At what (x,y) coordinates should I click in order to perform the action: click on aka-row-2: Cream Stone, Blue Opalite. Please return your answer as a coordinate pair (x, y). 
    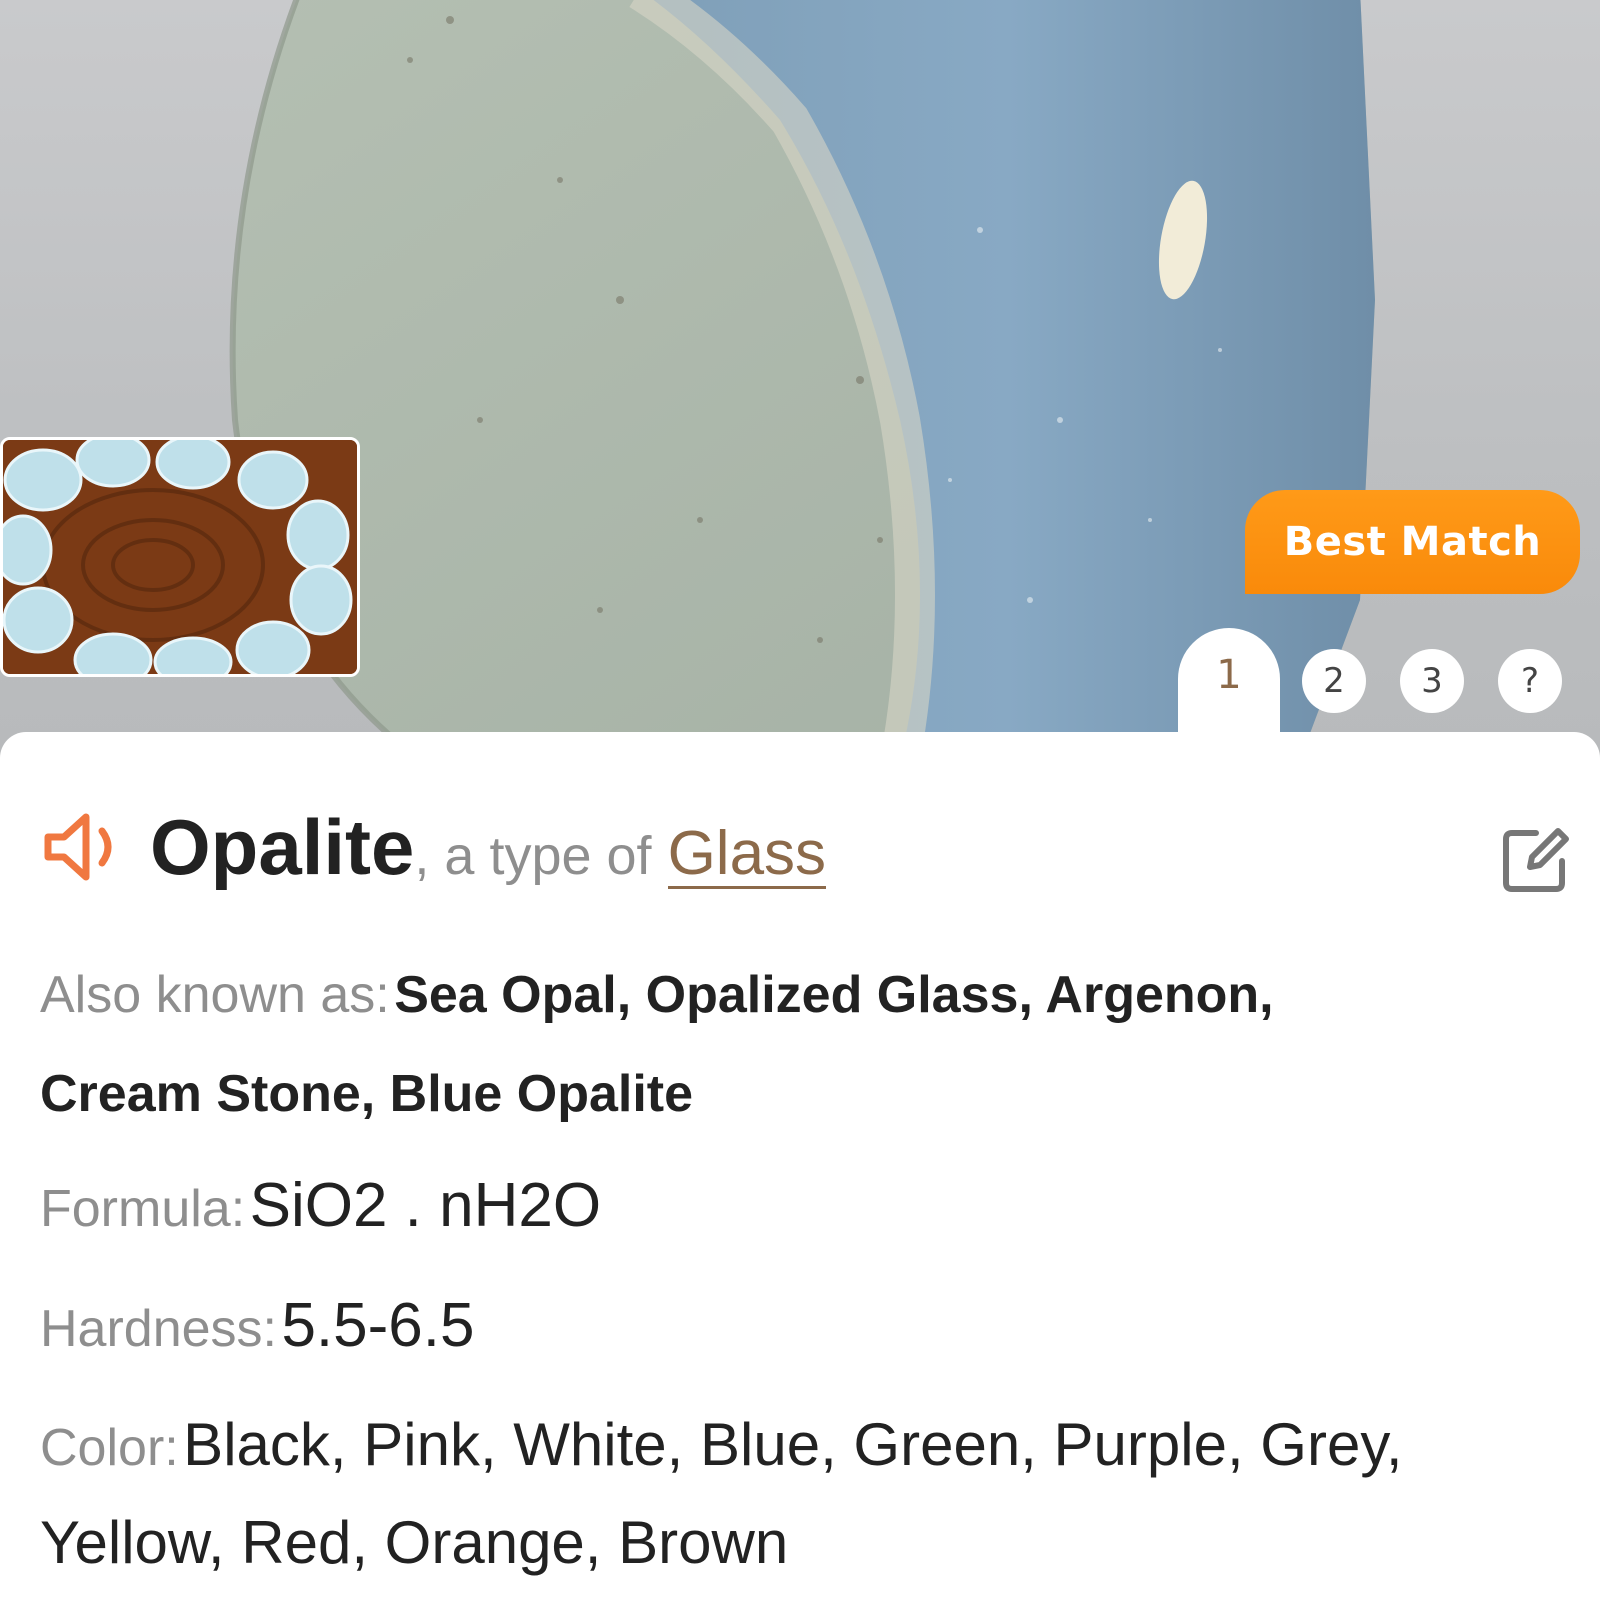
    Looking at the image, I should click on (805, 1094).